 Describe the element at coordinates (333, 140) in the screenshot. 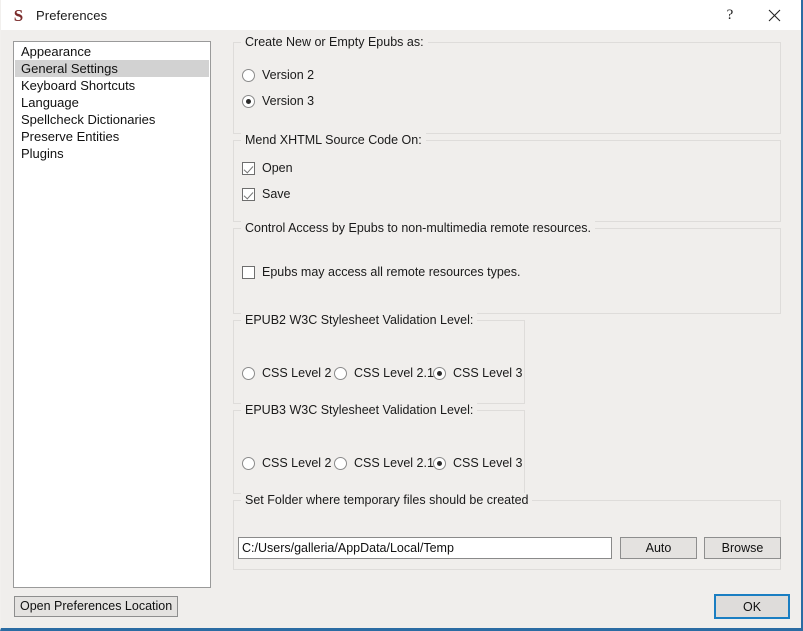

I see `group-mend-xhtml-title: Mend XHTML Source Code On:` at that location.